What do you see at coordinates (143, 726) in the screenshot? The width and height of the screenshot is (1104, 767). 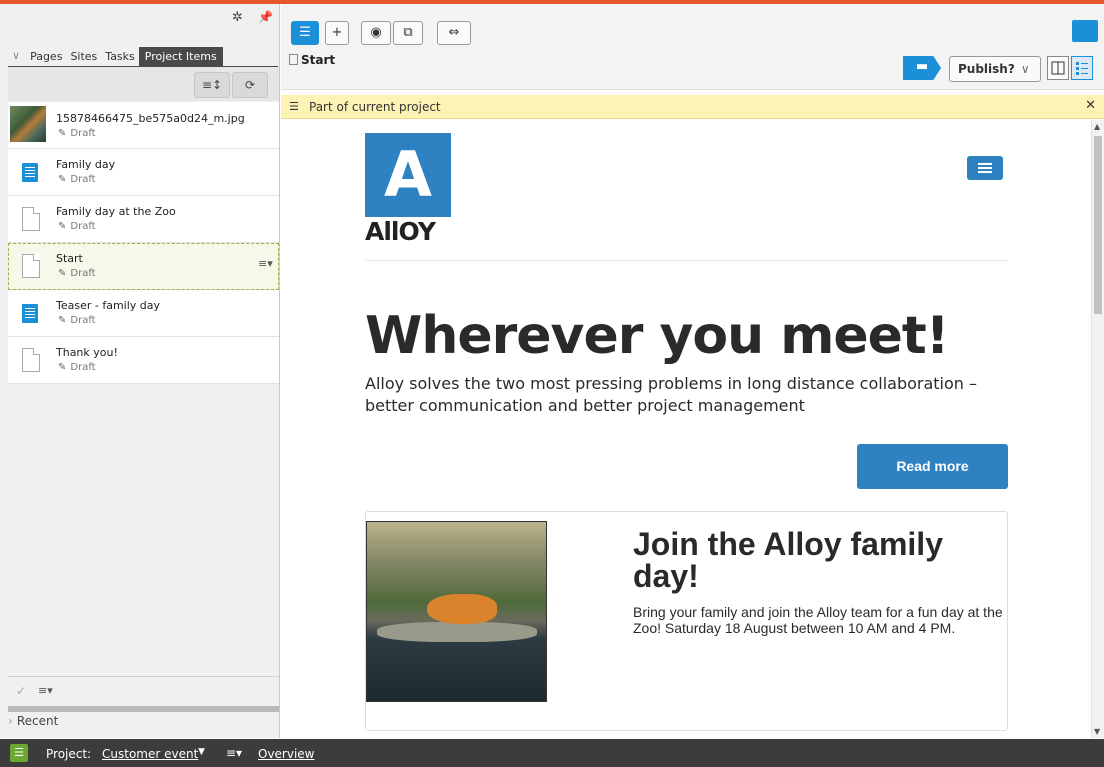 I see `recent-section: › Recent` at bounding box center [143, 726].